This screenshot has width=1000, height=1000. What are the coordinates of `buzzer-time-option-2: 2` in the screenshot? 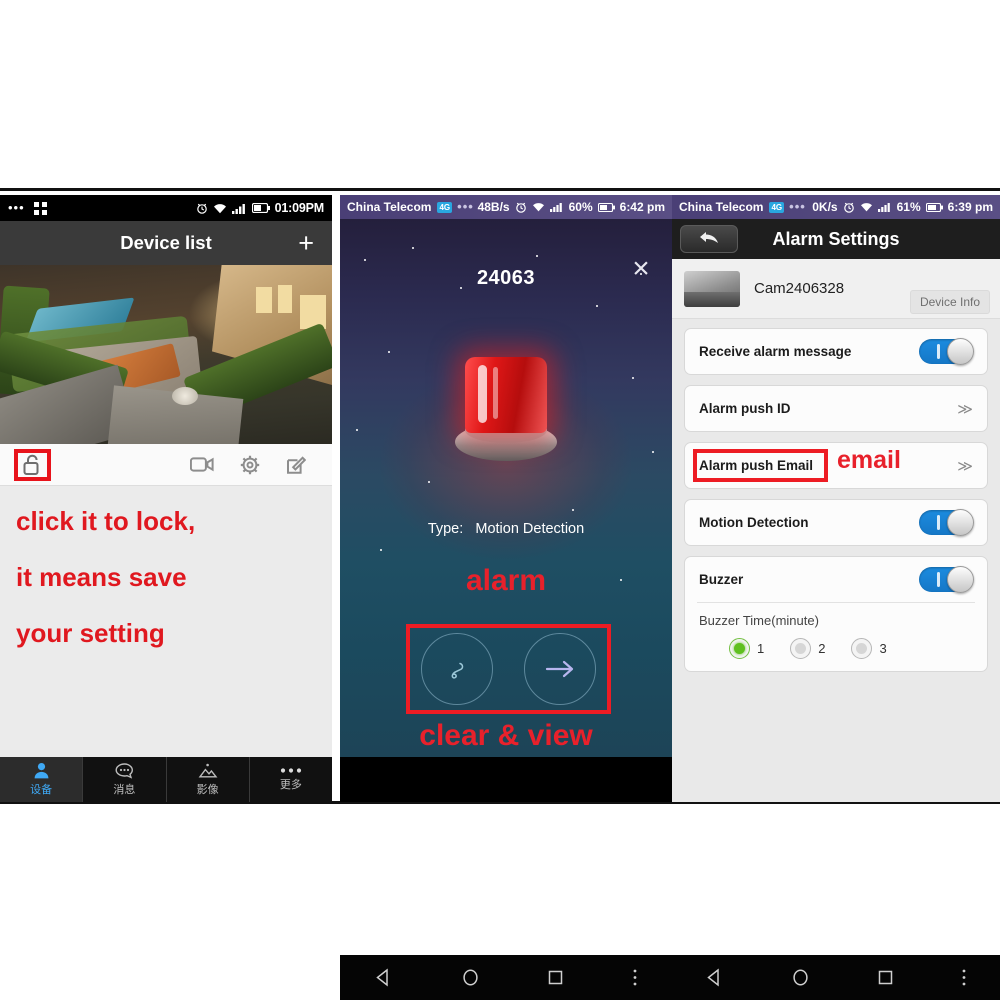 It's located at (807, 648).